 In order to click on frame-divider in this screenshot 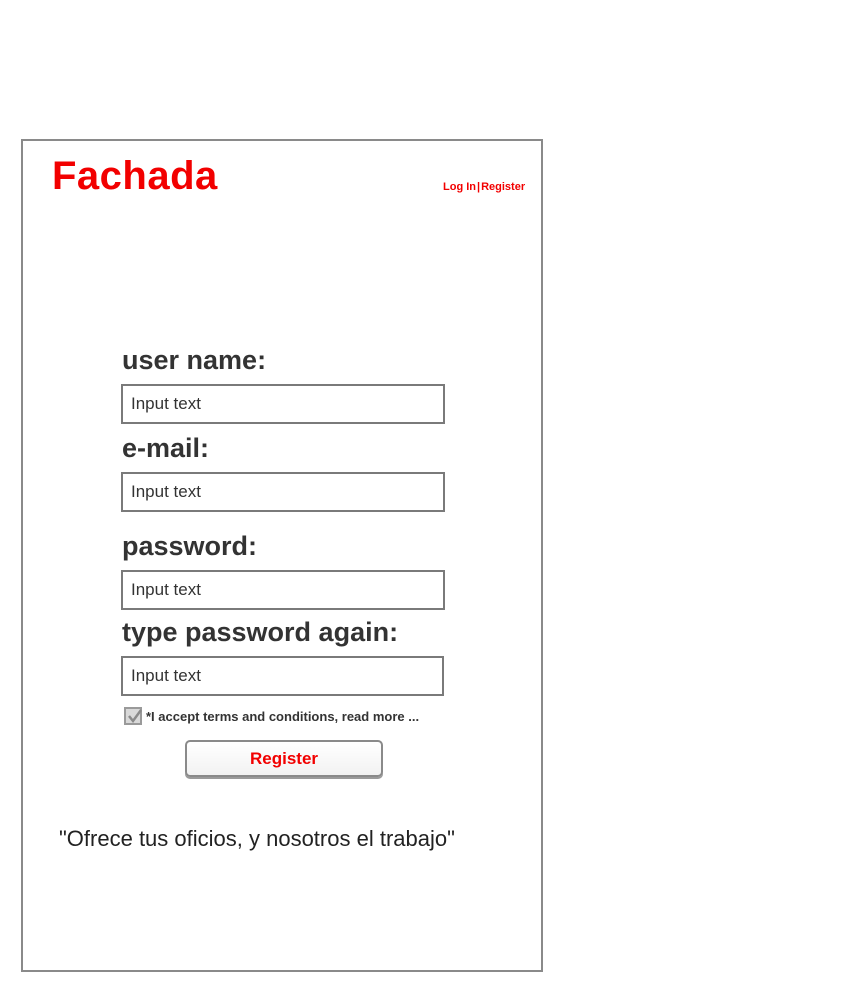, I will do `click(22, 173)`.